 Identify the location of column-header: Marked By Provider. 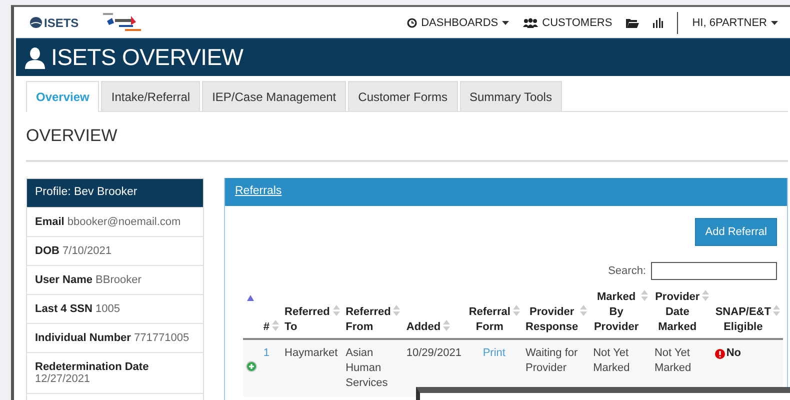
(616, 312).